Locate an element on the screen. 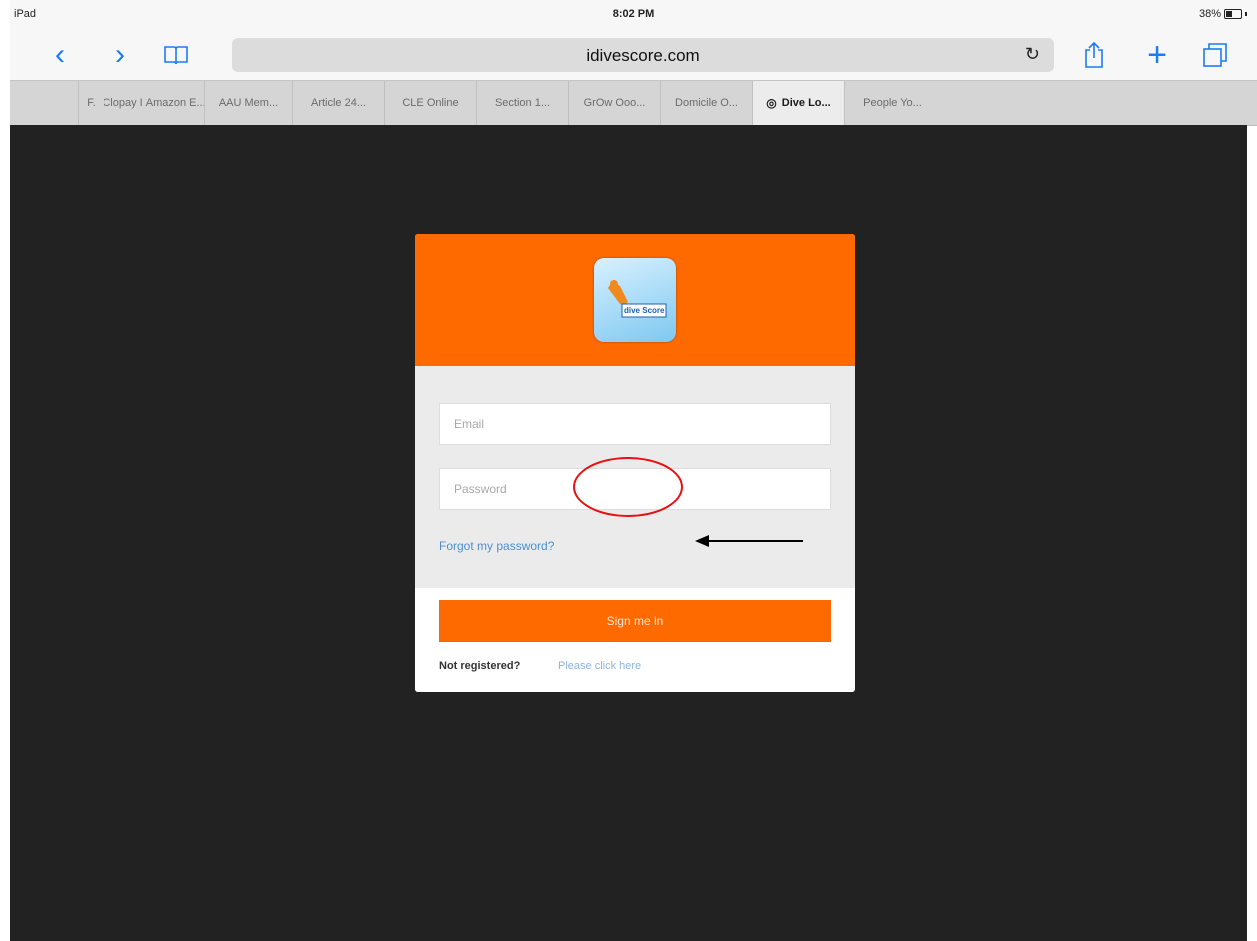 Image resolution: width=1257 pixels, height=941 pixels. status-bar: iPad 8:02 PM 38% is located at coordinates (633, 16).